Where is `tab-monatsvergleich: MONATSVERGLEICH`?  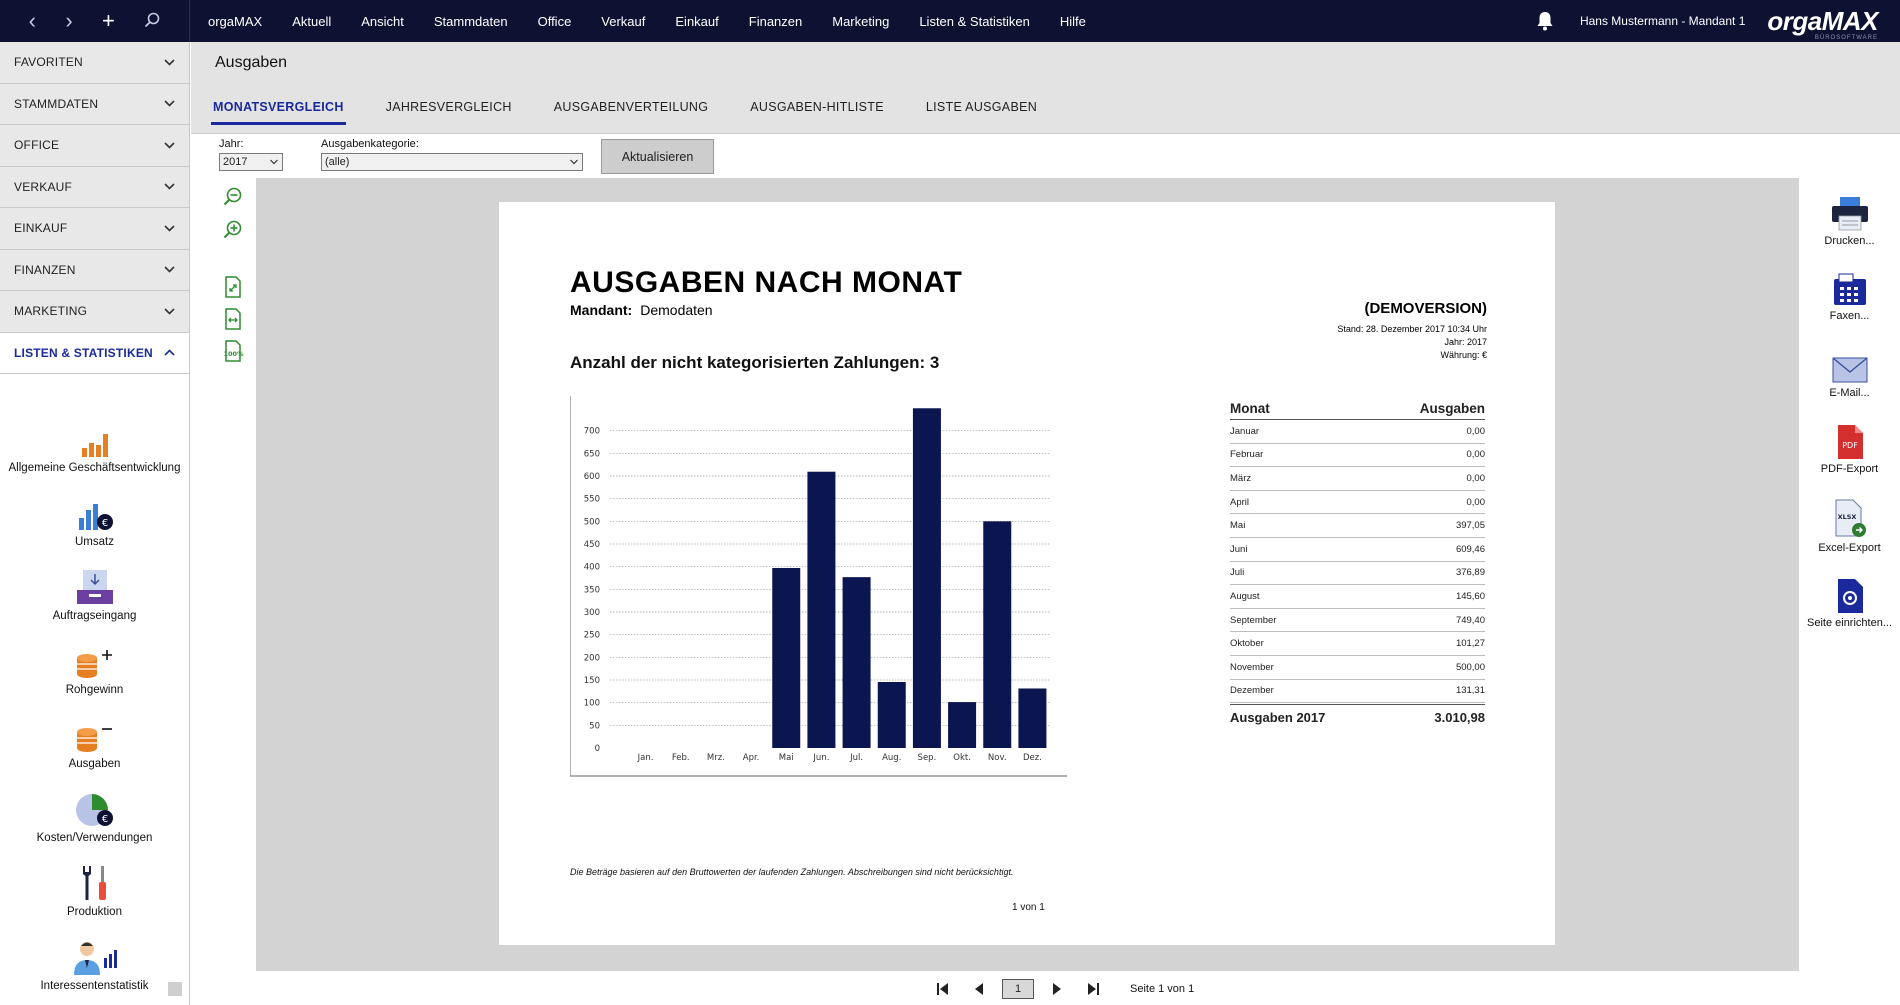 tab-monatsvergleich: MONATSVERGLEICH is located at coordinates (278, 109).